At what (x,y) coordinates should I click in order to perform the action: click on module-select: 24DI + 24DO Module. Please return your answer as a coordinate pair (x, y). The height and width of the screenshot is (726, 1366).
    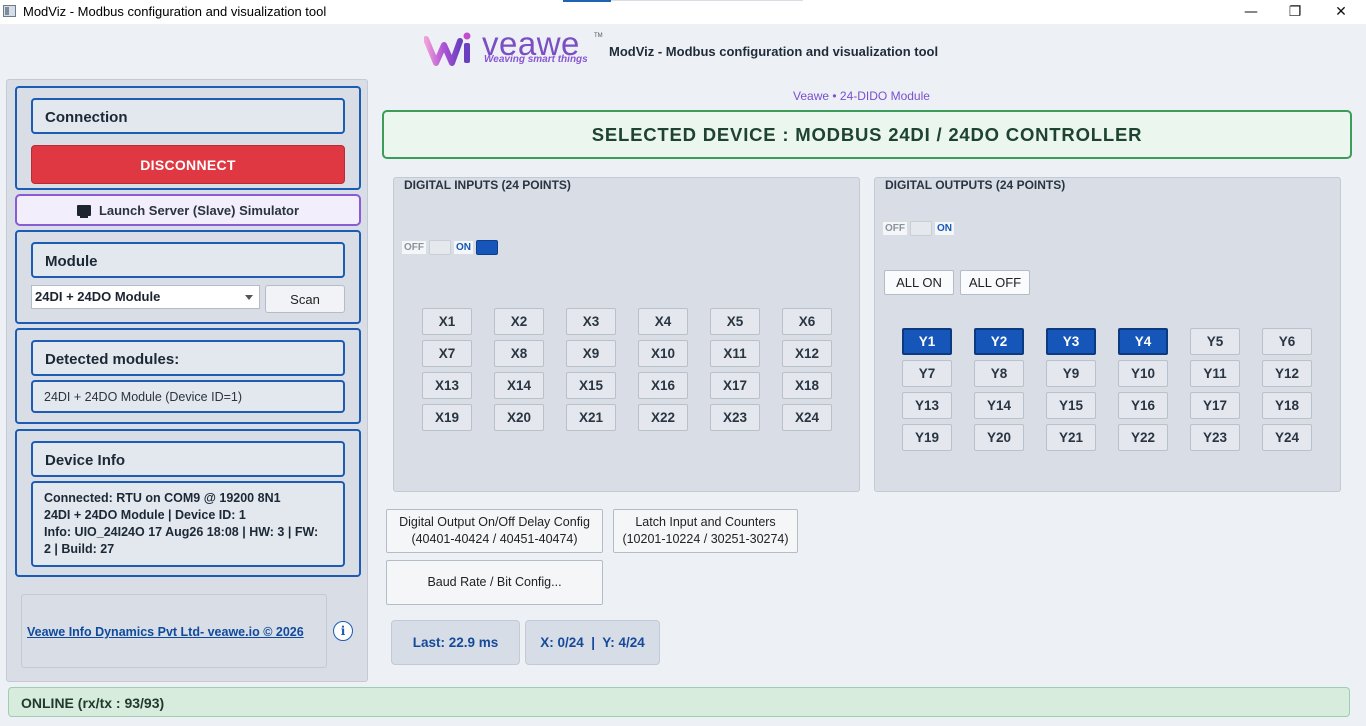
    Looking at the image, I should click on (145, 297).